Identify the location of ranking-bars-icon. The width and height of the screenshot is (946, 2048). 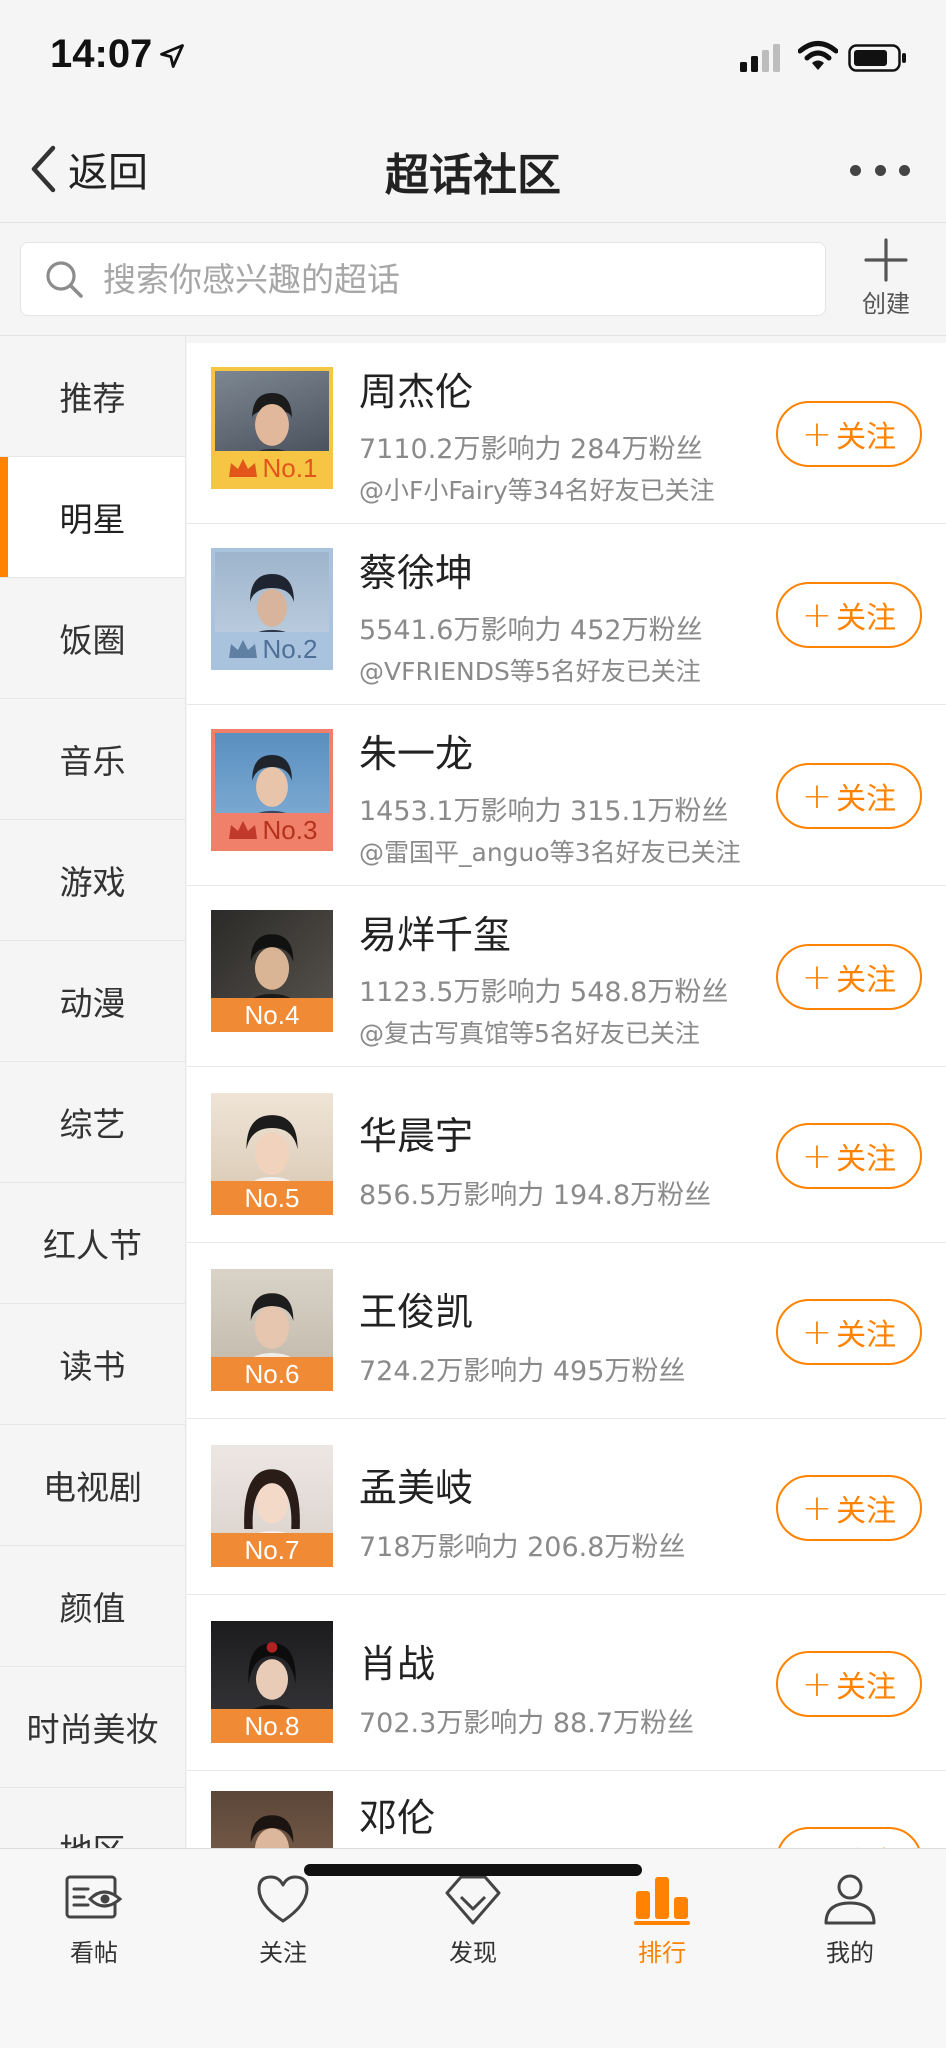
(662, 1901).